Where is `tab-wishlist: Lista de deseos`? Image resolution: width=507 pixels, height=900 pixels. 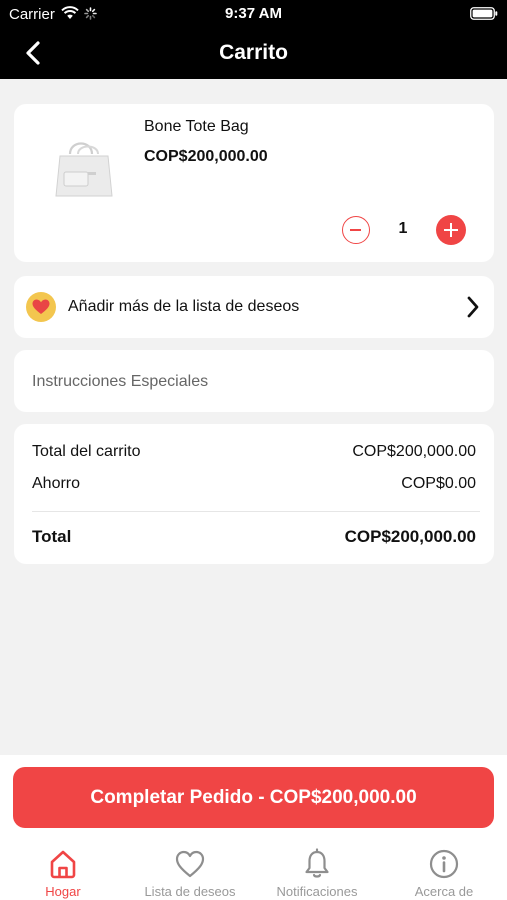
tab-wishlist: Lista de deseos is located at coordinates (190, 869).